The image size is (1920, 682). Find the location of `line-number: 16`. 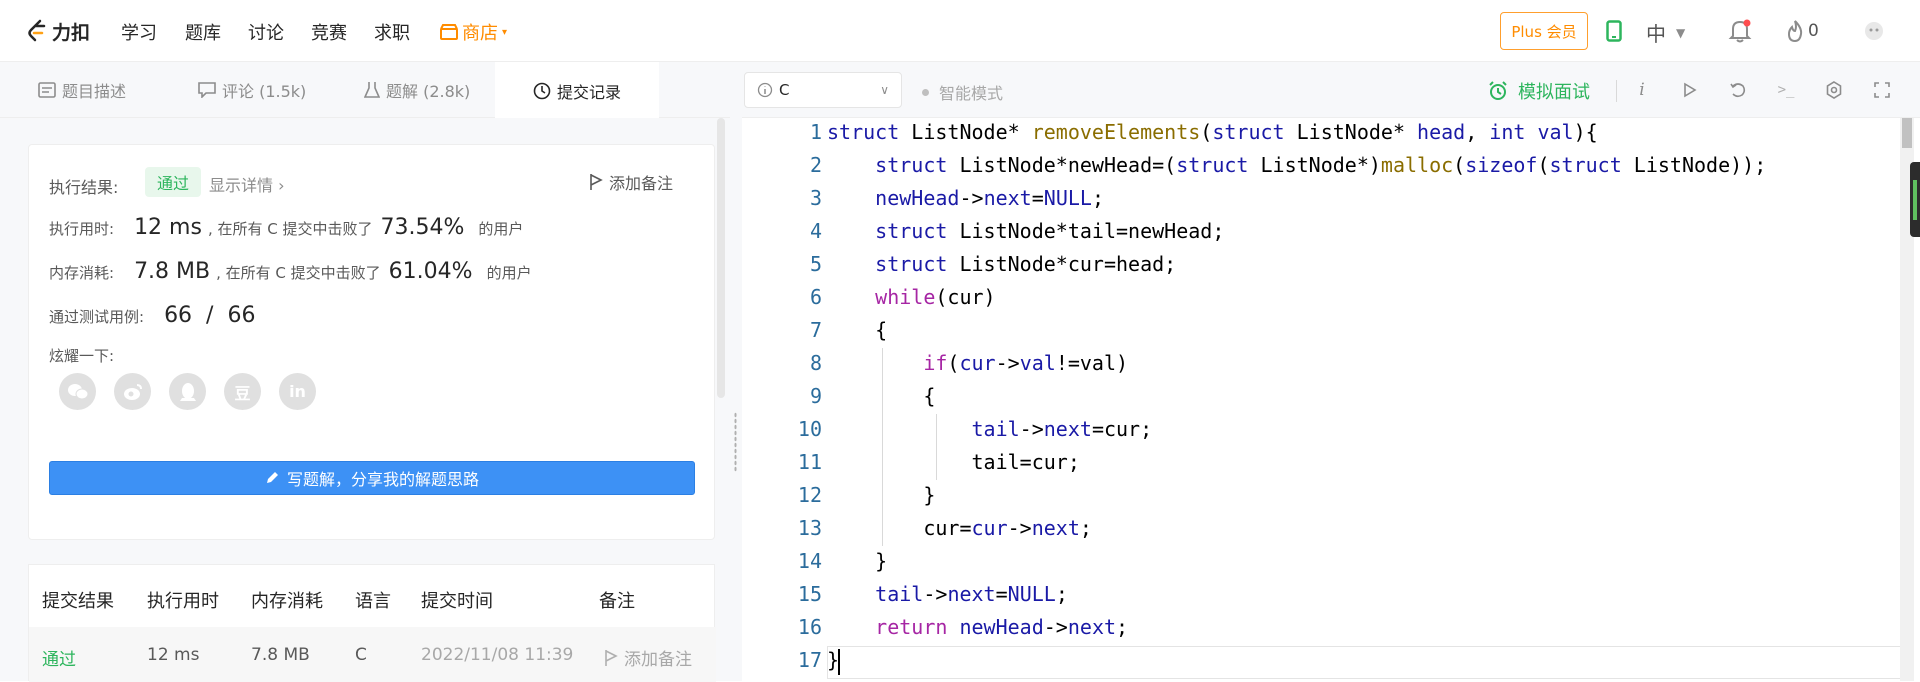

line-number: 16 is located at coordinates (809, 627).